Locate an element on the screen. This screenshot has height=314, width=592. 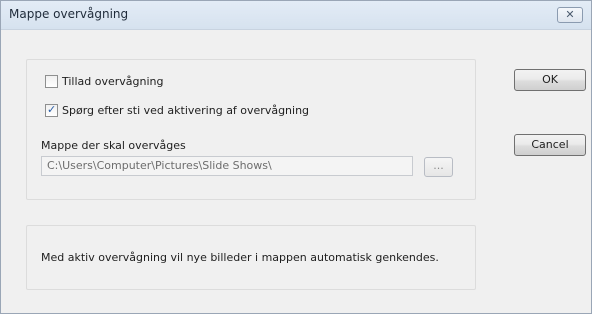
allow-monitoring-checkbox is located at coordinates (51, 81).